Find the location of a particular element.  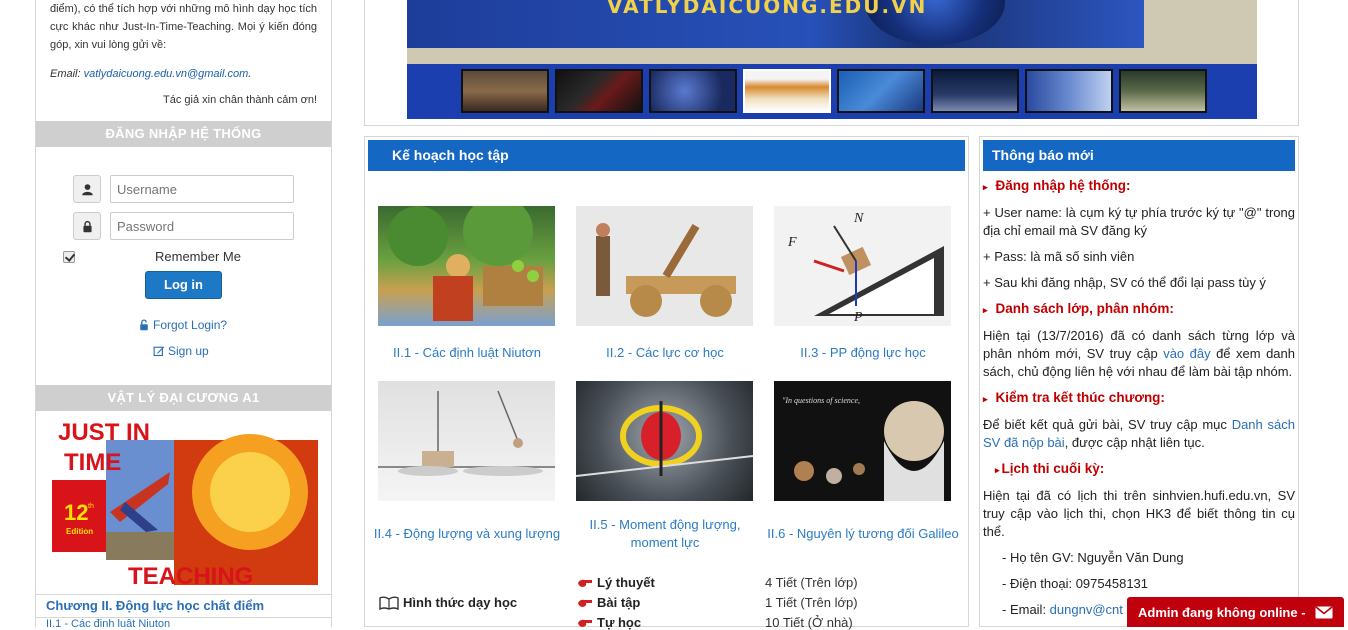

login-button: Log in is located at coordinates (183, 285).